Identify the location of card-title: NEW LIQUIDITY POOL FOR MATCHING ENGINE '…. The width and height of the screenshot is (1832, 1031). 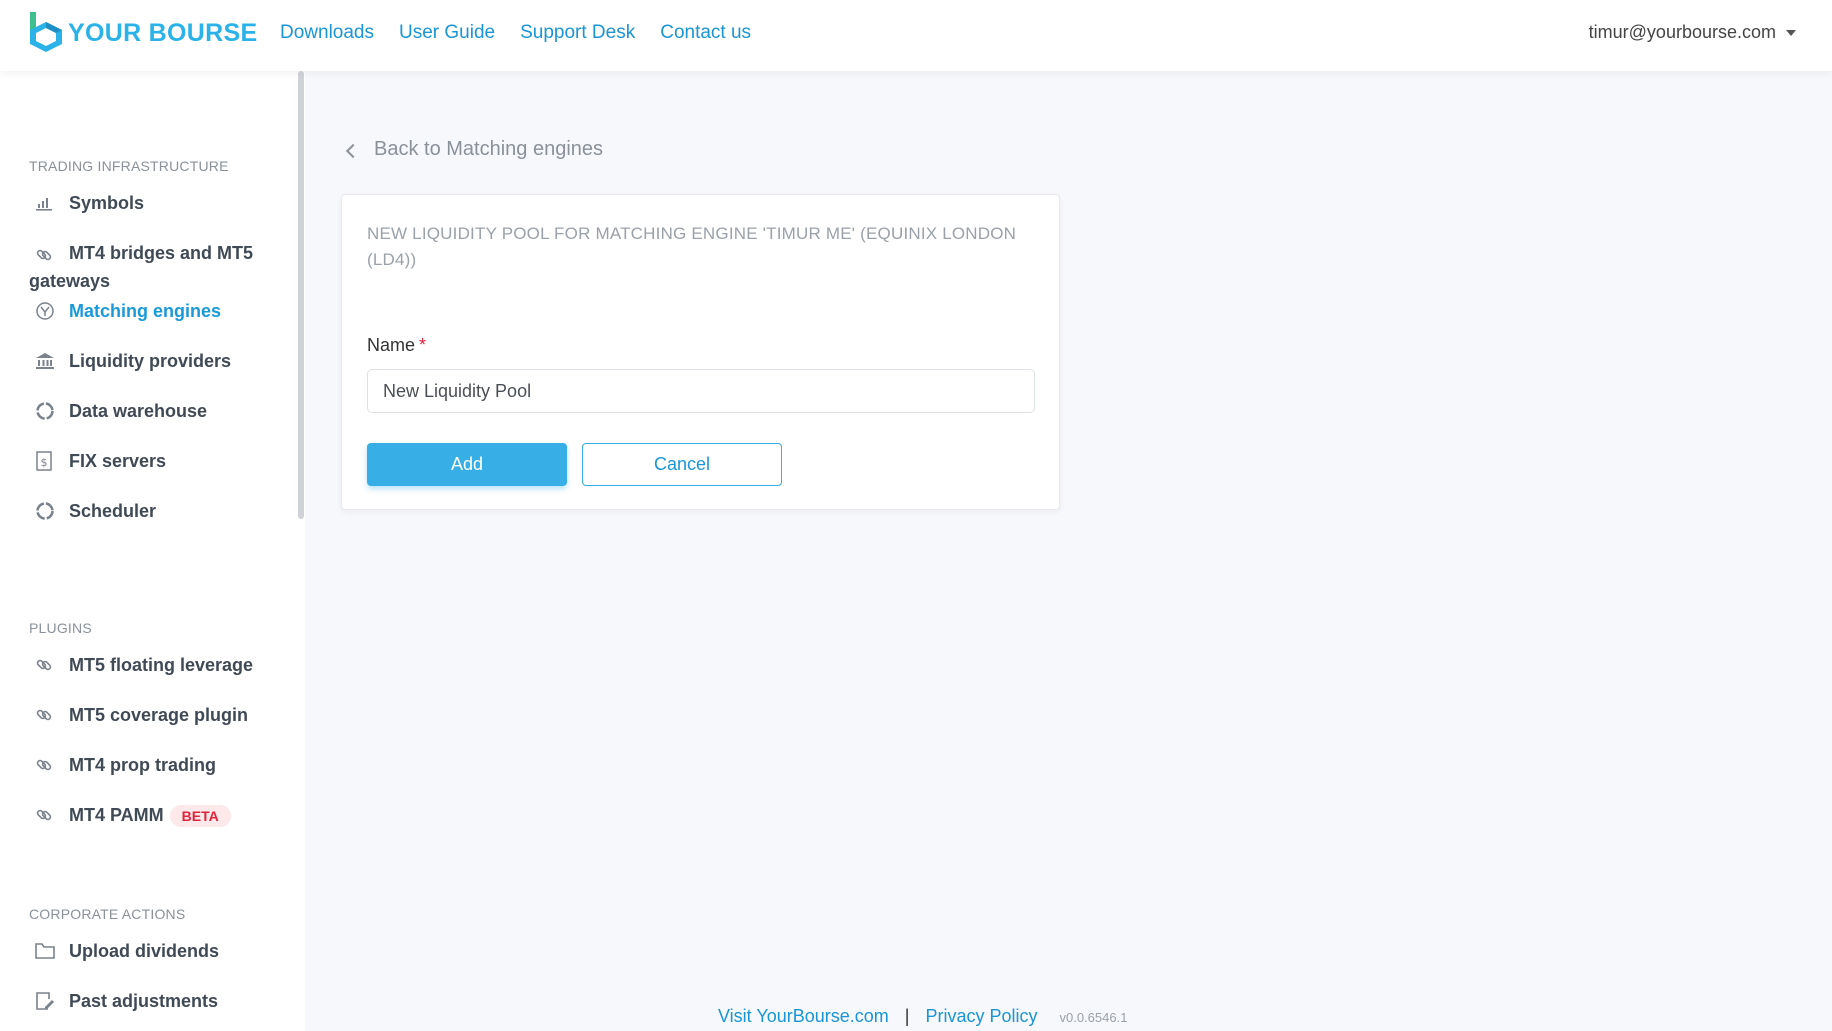
(692, 246).